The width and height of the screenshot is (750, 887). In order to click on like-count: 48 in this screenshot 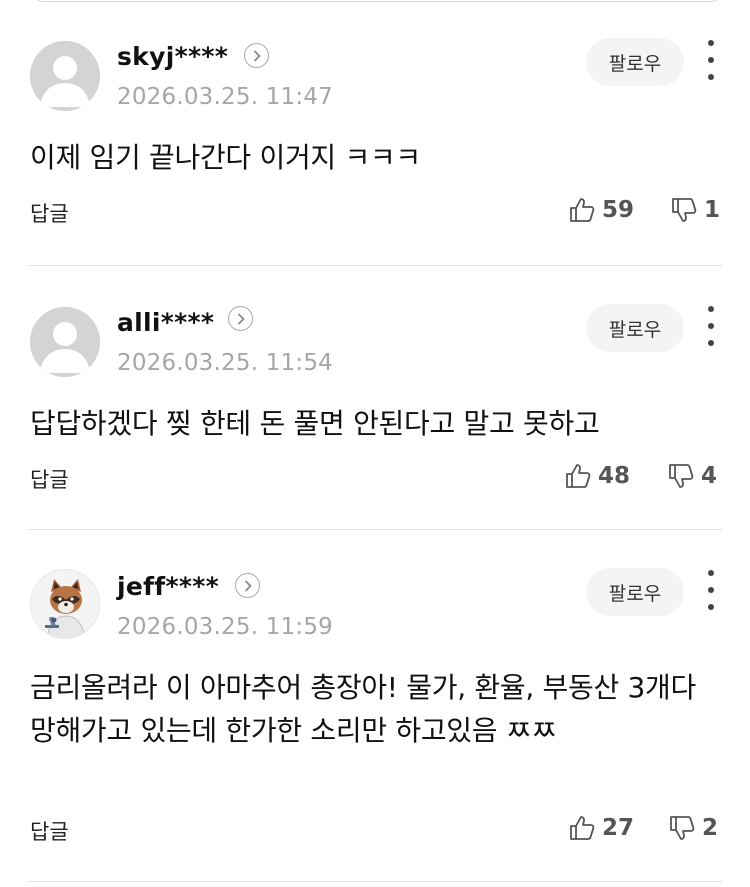, I will do `click(614, 476)`.